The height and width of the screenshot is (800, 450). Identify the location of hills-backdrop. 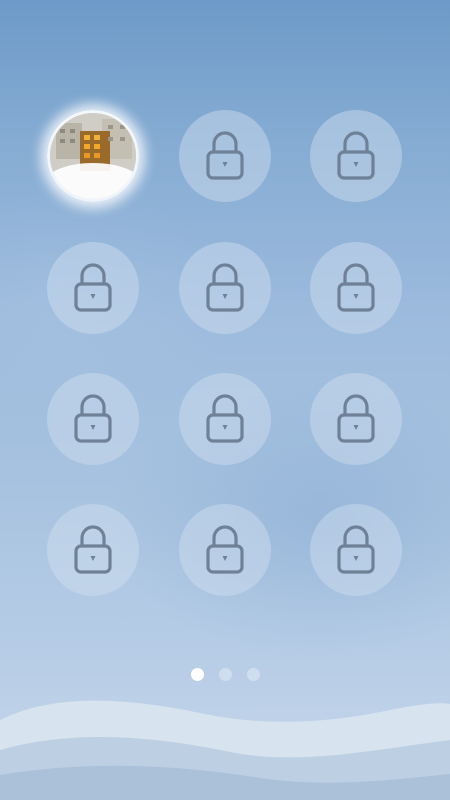
(225, 750).